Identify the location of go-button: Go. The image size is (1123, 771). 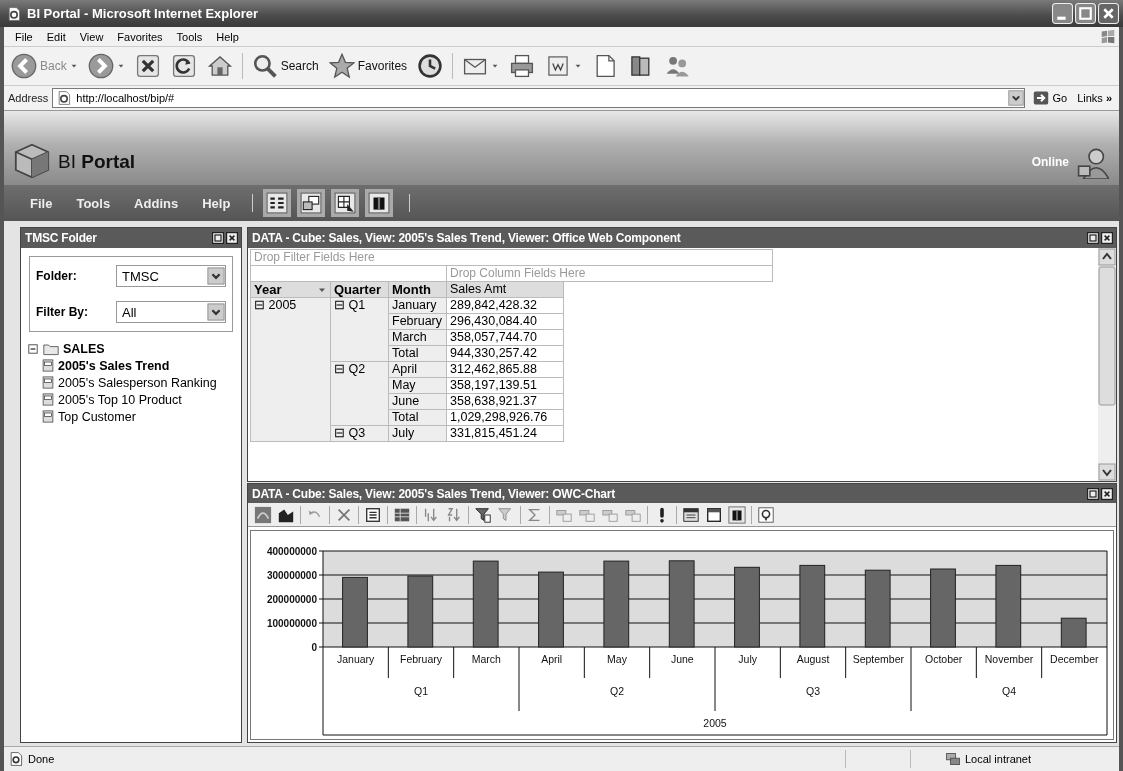
(1049, 98).